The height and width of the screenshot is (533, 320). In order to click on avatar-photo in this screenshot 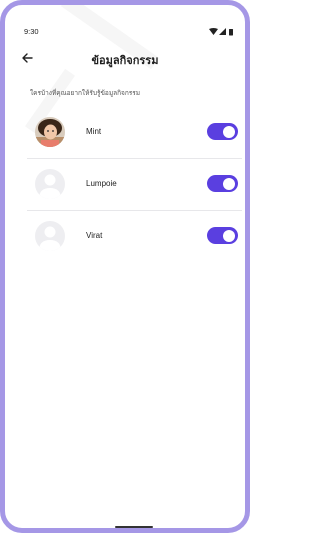, I will do `click(50, 132)`.